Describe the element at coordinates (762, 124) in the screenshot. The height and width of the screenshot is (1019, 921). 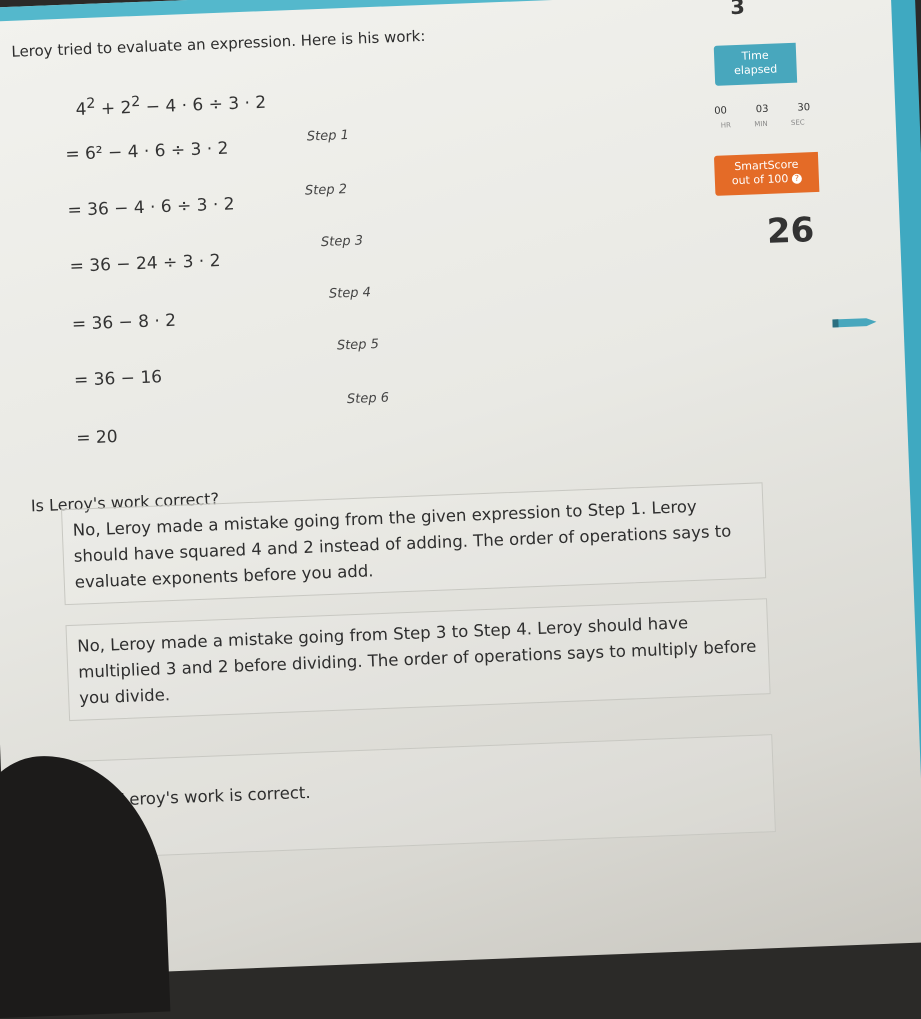
I see `timer-units: HR MIN SEC` at that location.